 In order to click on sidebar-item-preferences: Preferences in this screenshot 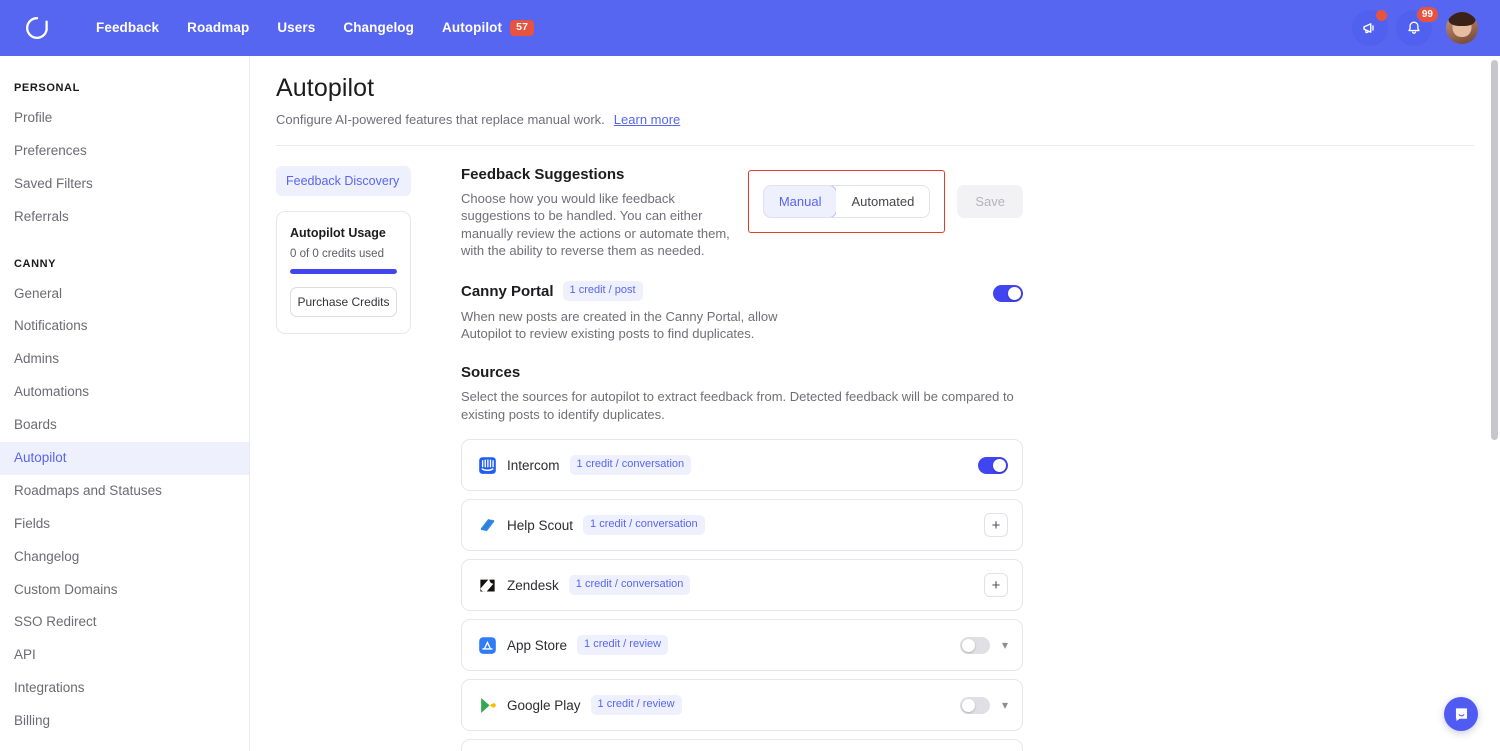, I will do `click(124, 151)`.